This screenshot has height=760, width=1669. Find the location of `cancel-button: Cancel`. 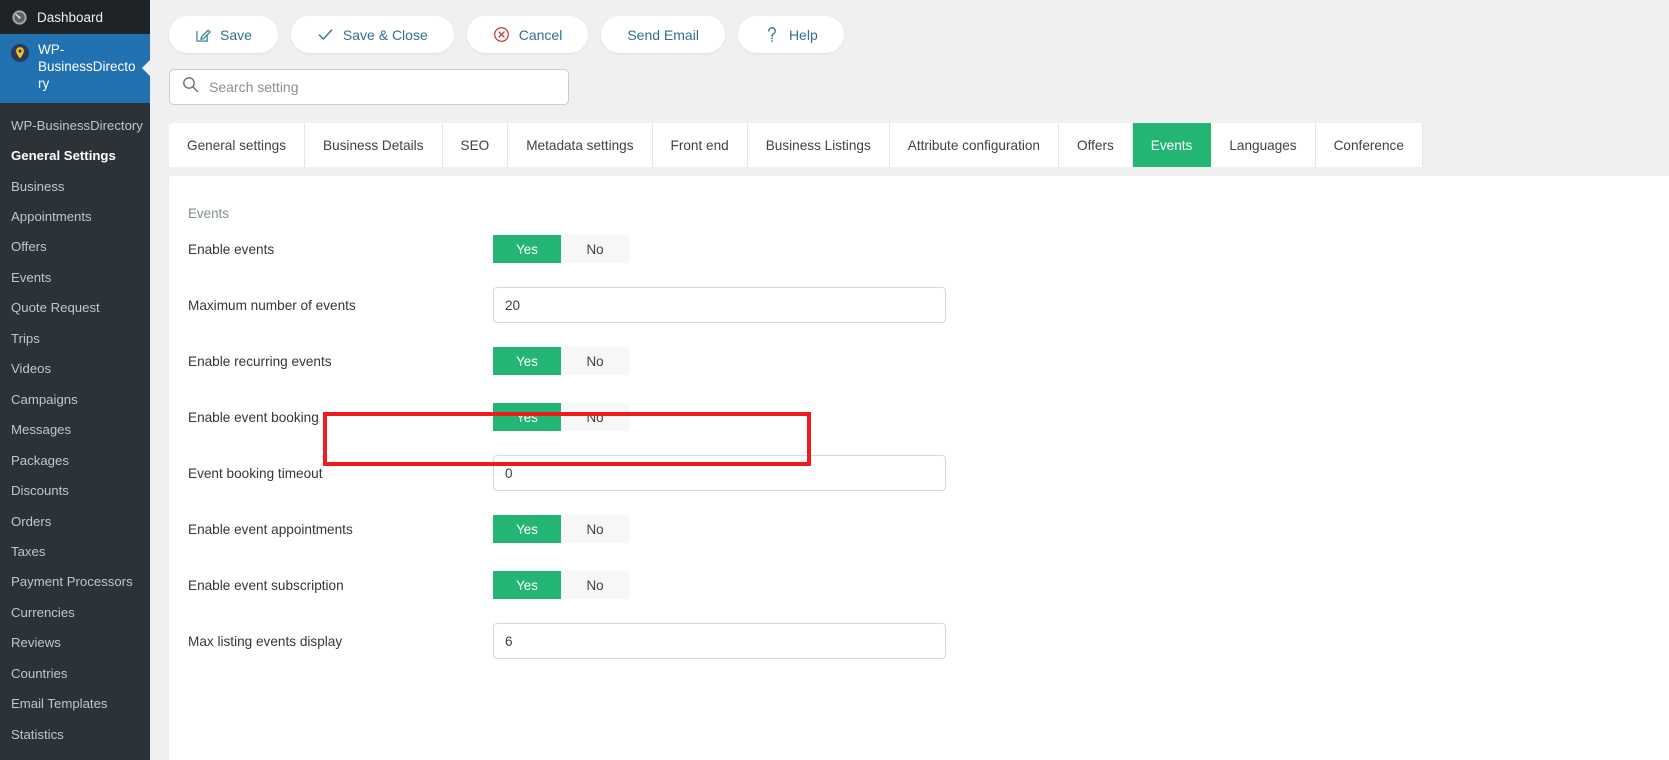

cancel-button: Cancel is located at coordinates (527, 34).